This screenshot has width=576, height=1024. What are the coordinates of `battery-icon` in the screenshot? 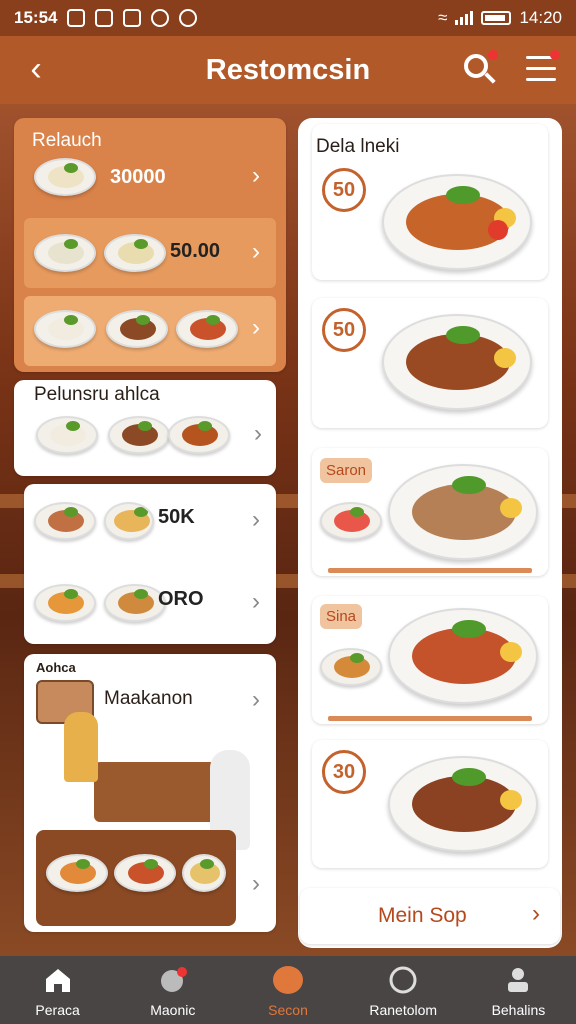 It's located at (496, 18).